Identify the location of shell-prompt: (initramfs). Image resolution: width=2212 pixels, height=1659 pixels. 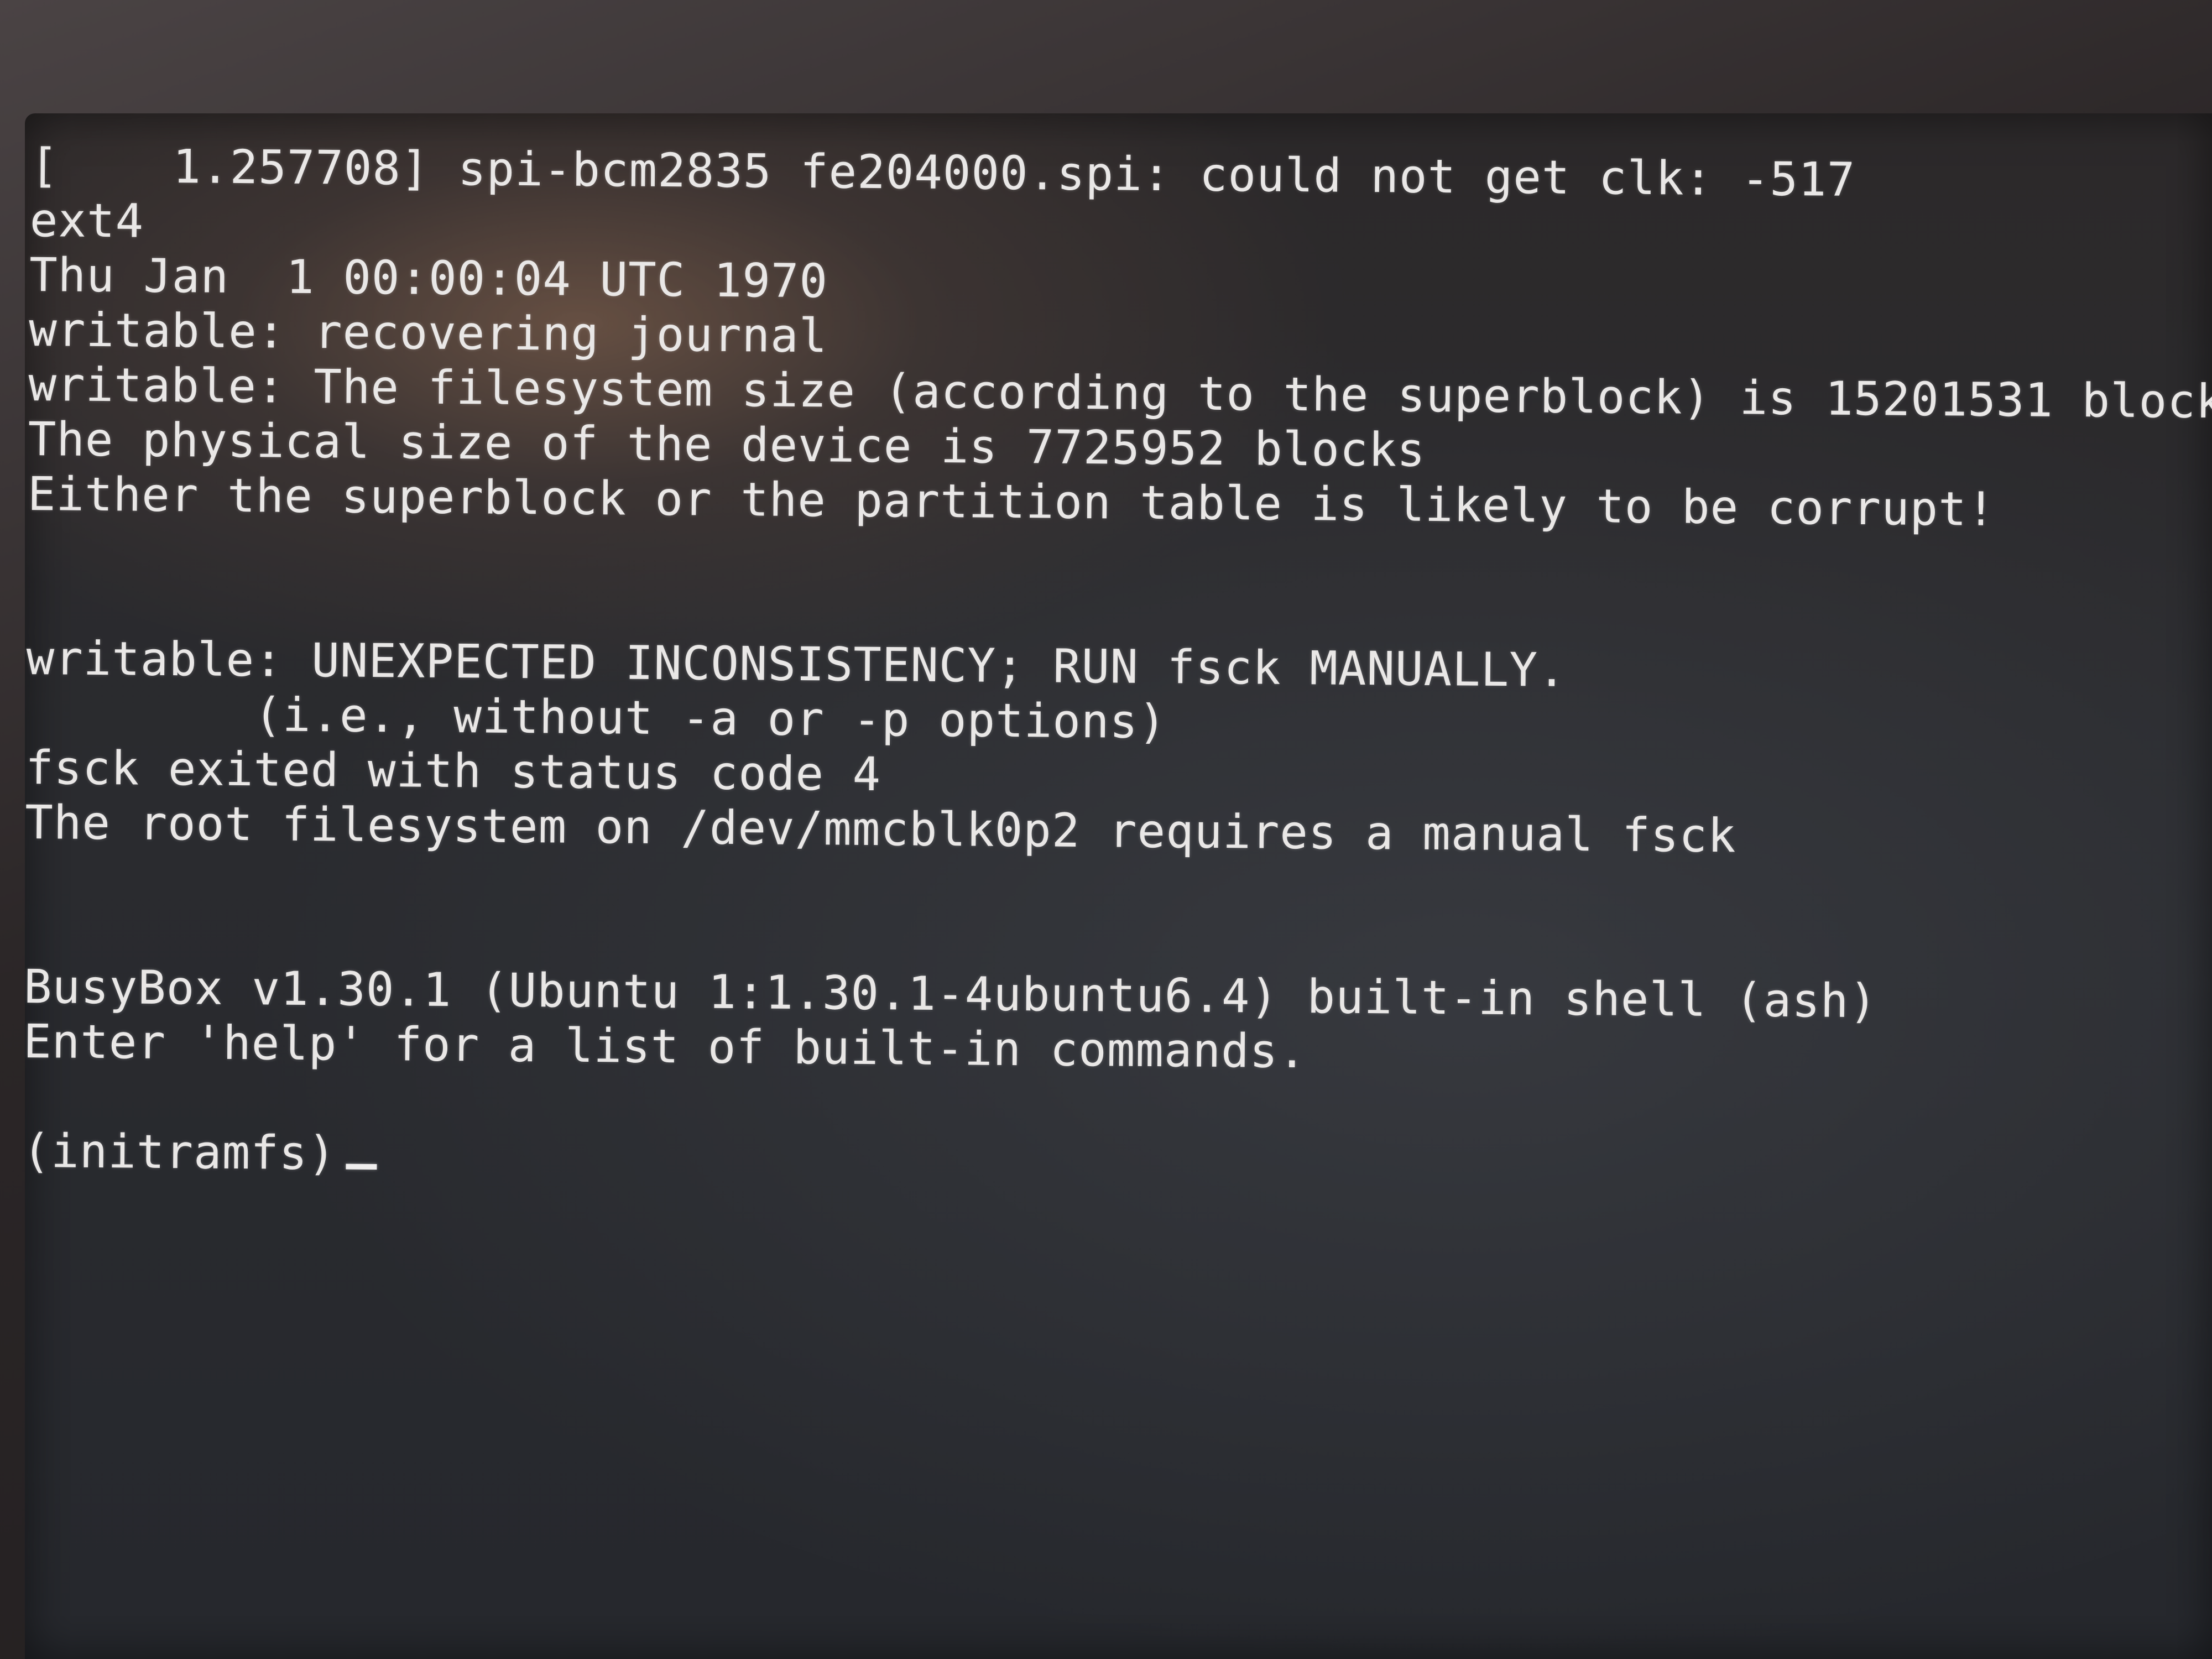
(180, 1152).